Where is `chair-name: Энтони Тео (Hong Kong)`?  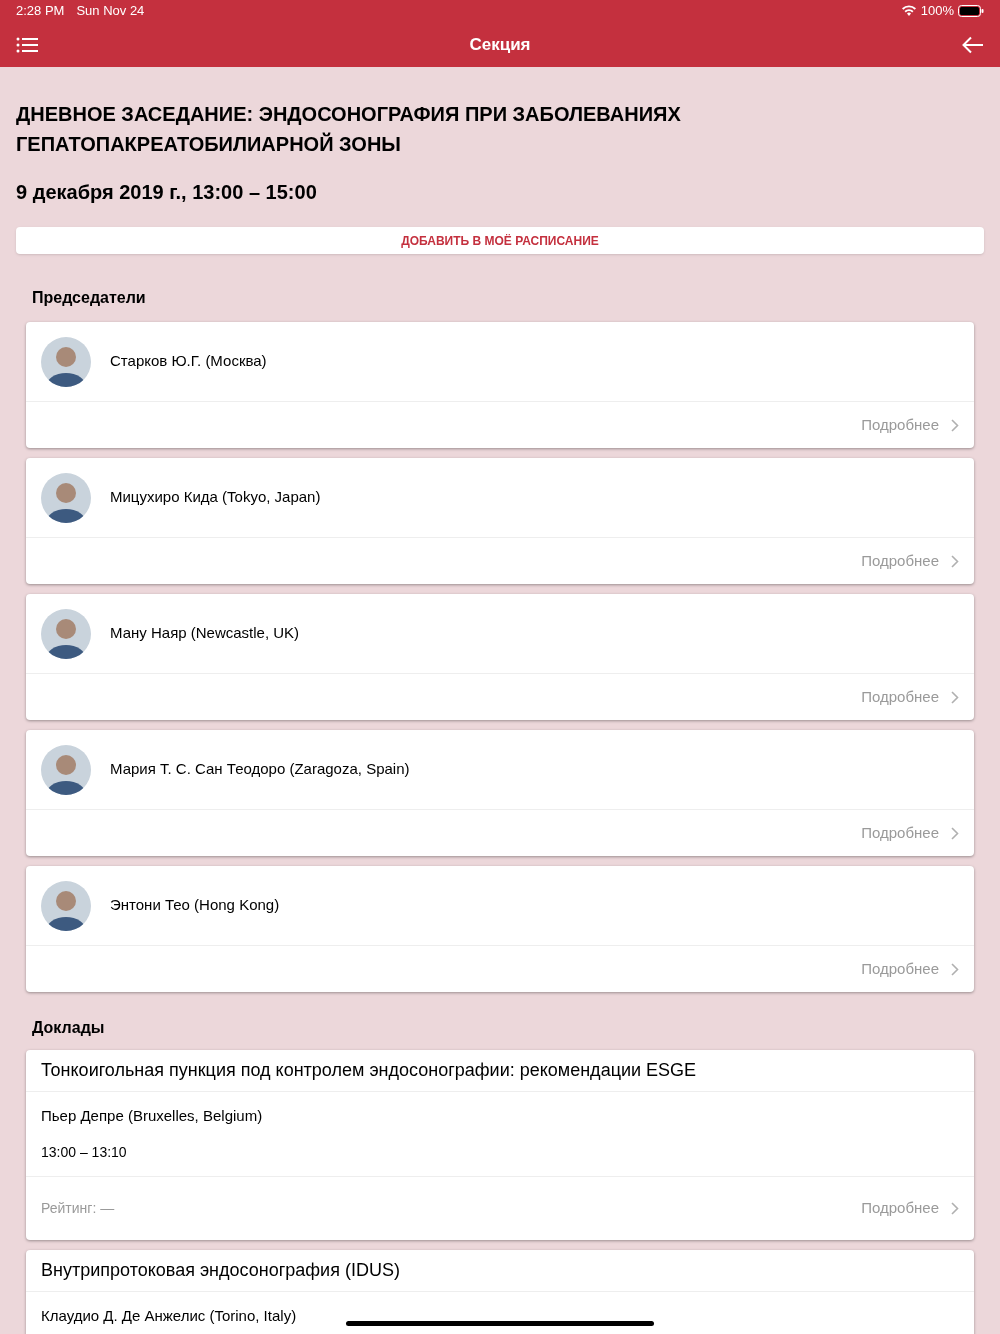 chair-name: Энтони Тео (Hong Kong) is located at coordinates (195, 905).